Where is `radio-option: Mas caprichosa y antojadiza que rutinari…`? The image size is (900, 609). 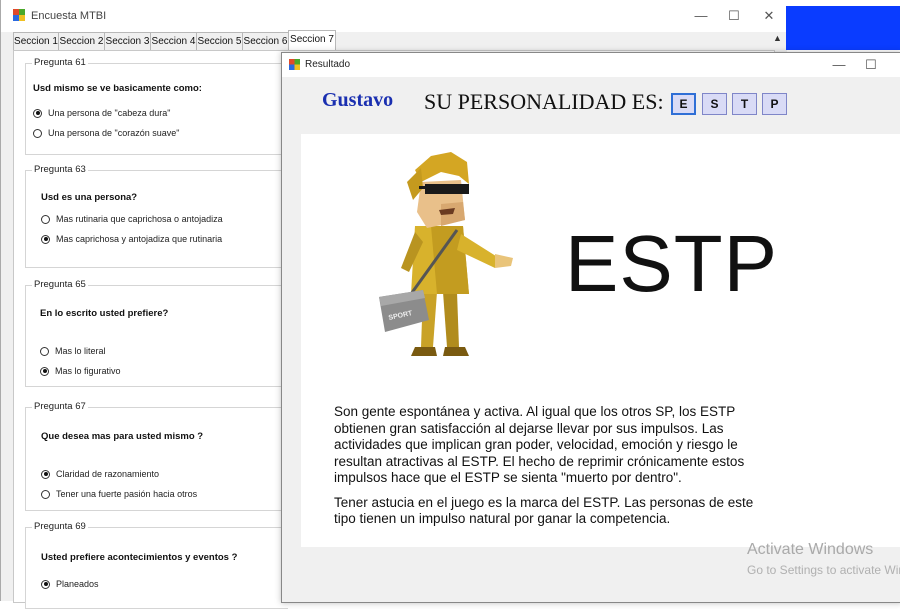 radio-option: Mas caprichosa y antojadiza que rutinari… is located at coordinates (131, 239).